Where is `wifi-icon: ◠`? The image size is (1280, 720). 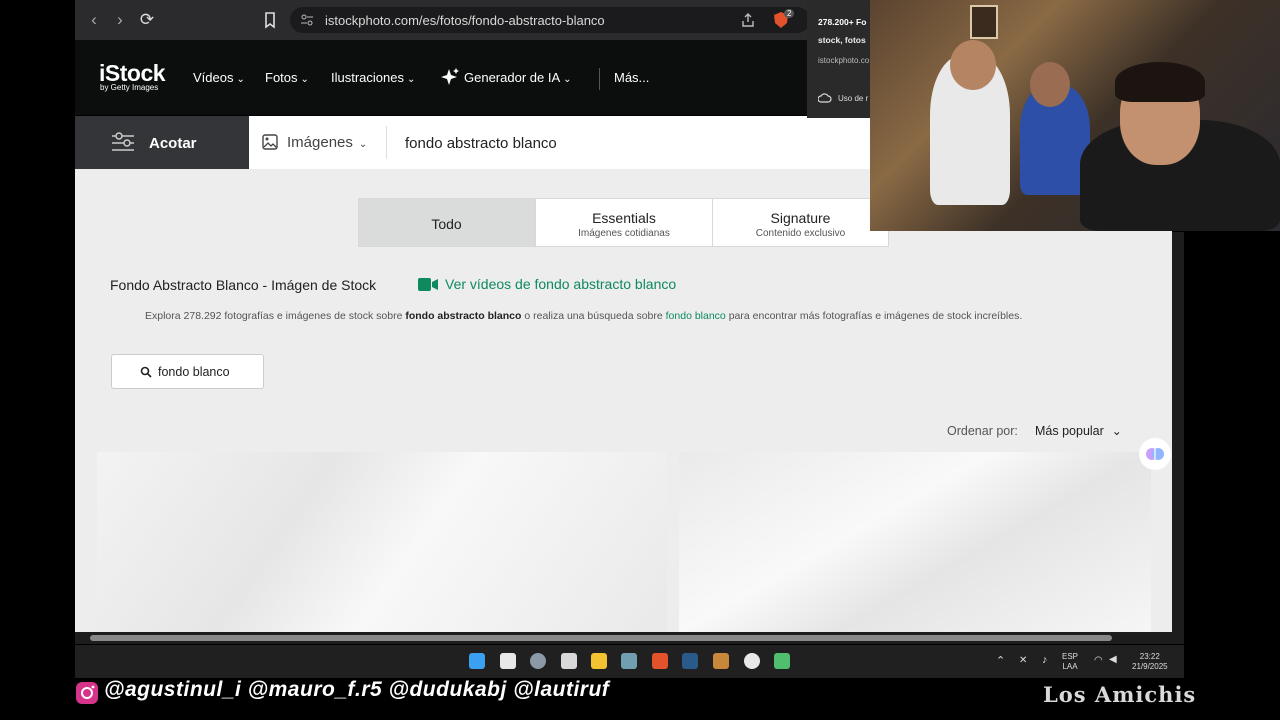
wifi-icon: ◠ is located at coordinates (1098, 660).